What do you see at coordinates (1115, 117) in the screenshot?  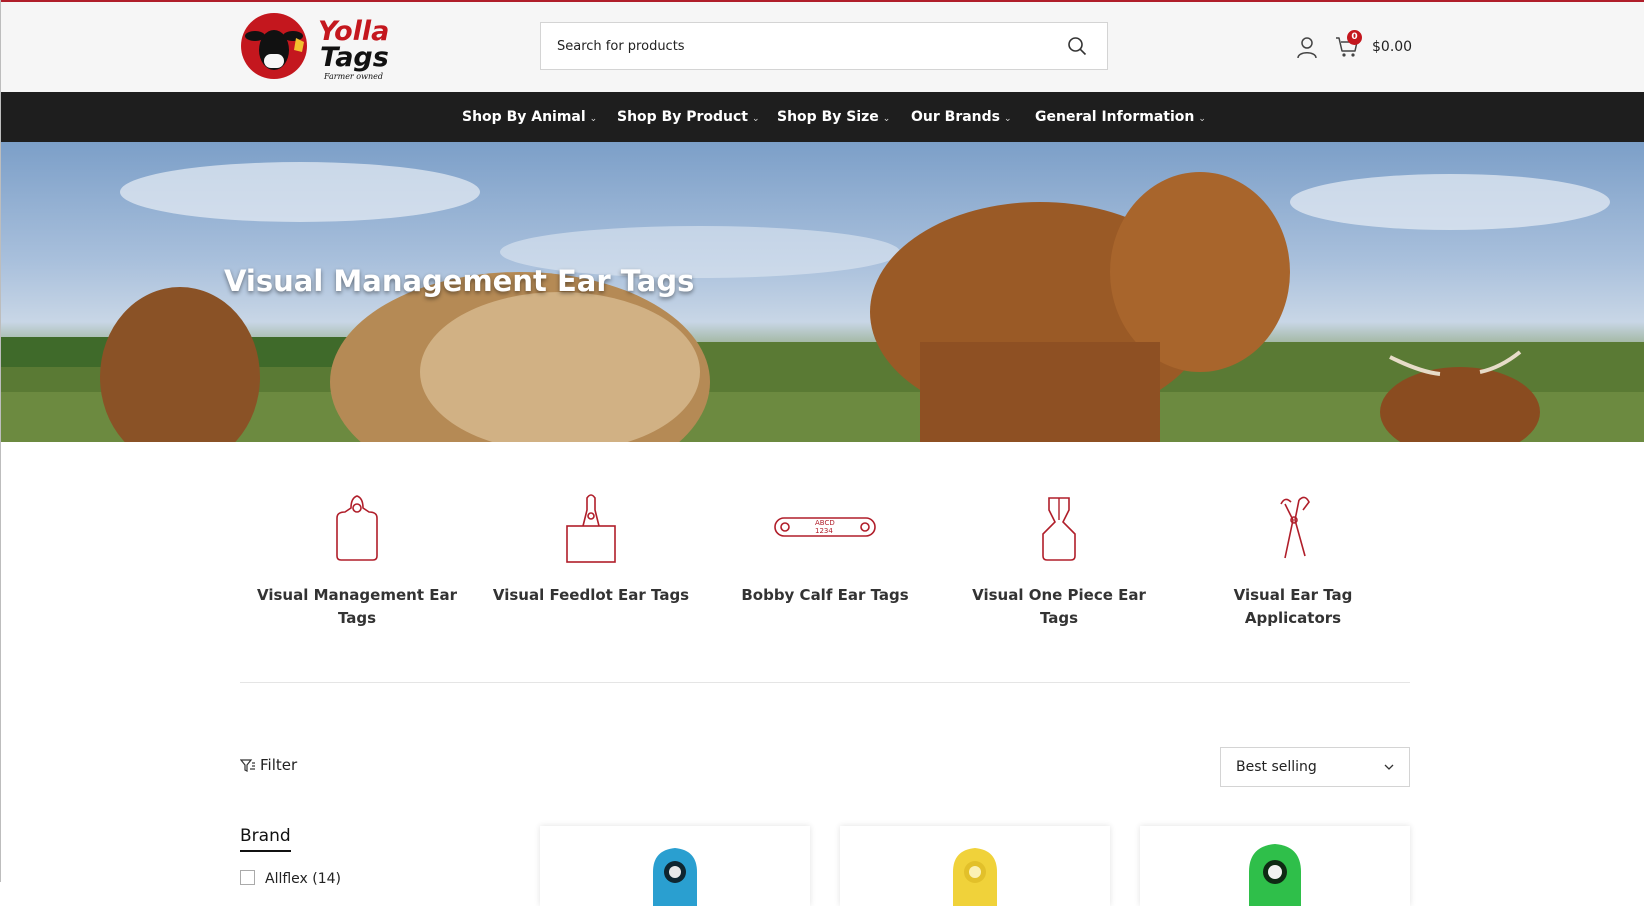 I see `nav-label: General Information` at bounding box center [1115, 117].